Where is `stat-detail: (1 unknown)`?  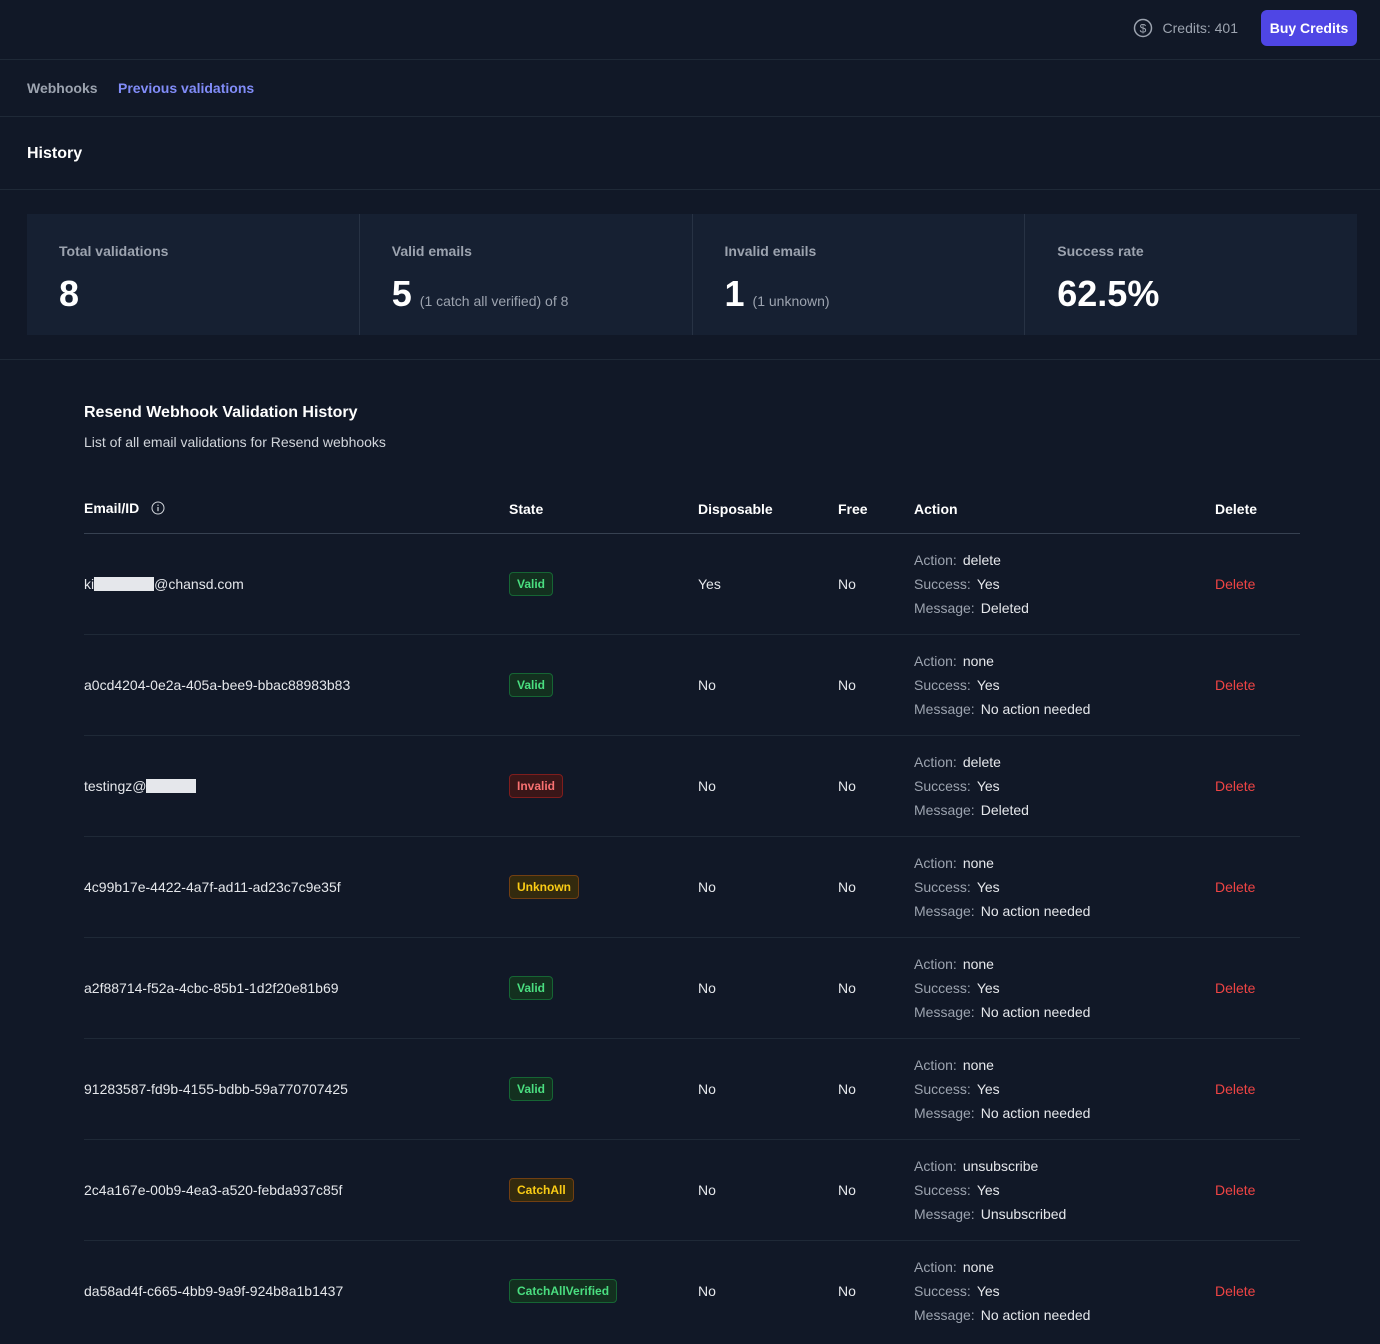 stat-detail: (1 unknown) is located at coordinates (791, 301).